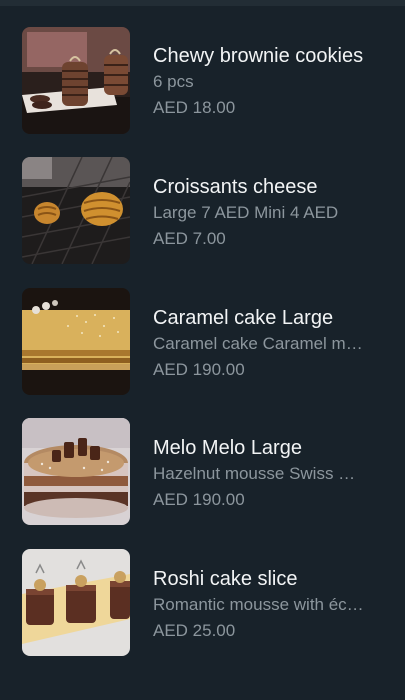  Describe the element at coordinates (202, 3) in the screenshot. I see `status-bar-strip` at that location.